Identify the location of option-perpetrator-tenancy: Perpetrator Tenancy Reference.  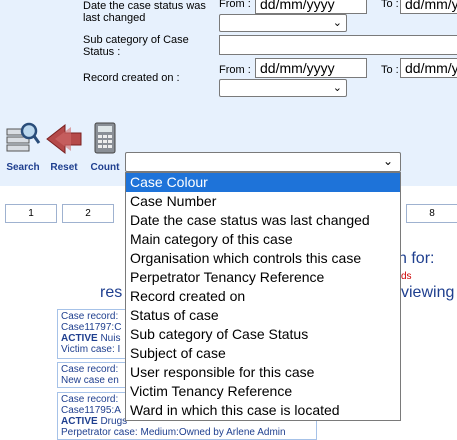
(263, 277).